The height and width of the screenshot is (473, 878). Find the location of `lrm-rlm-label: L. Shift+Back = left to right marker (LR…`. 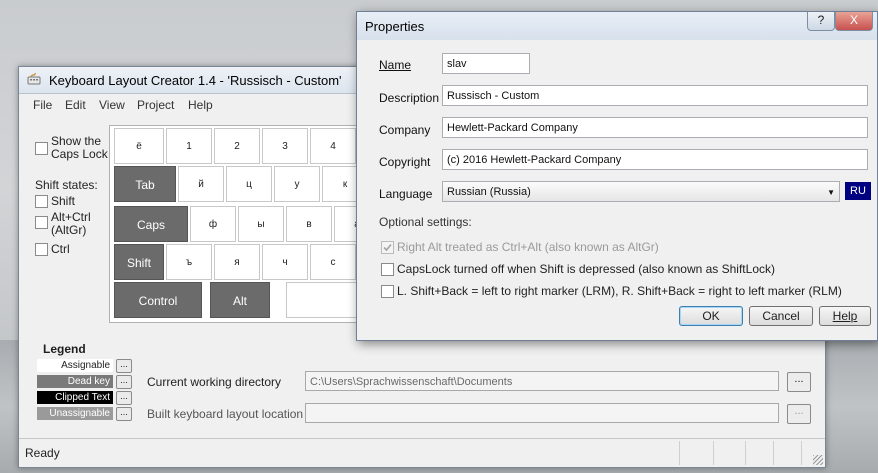

lrm-rlm-label: L. Shift+Back = left to right marker (LR… is located at coordinates (619, 291).